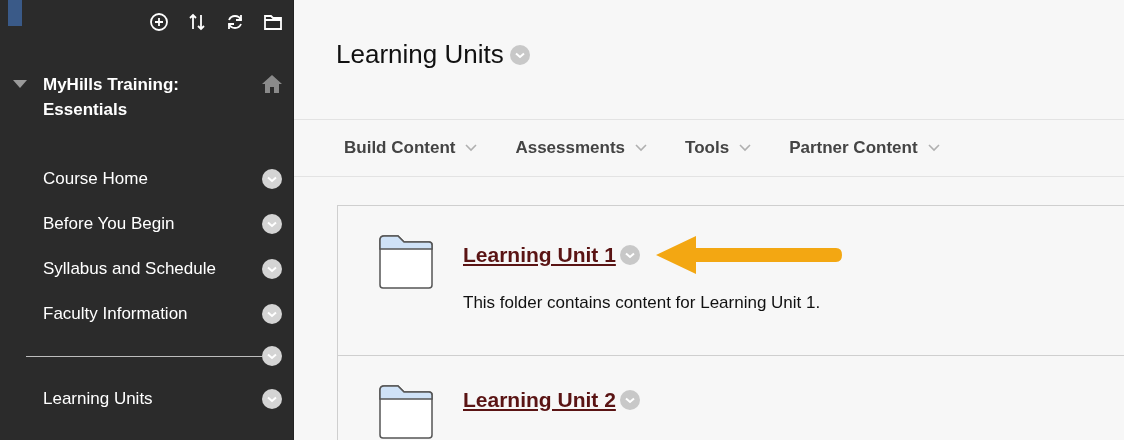  Describe the element at coordinates (159, 22) in the screenshot. I see `add-icon` at that location.